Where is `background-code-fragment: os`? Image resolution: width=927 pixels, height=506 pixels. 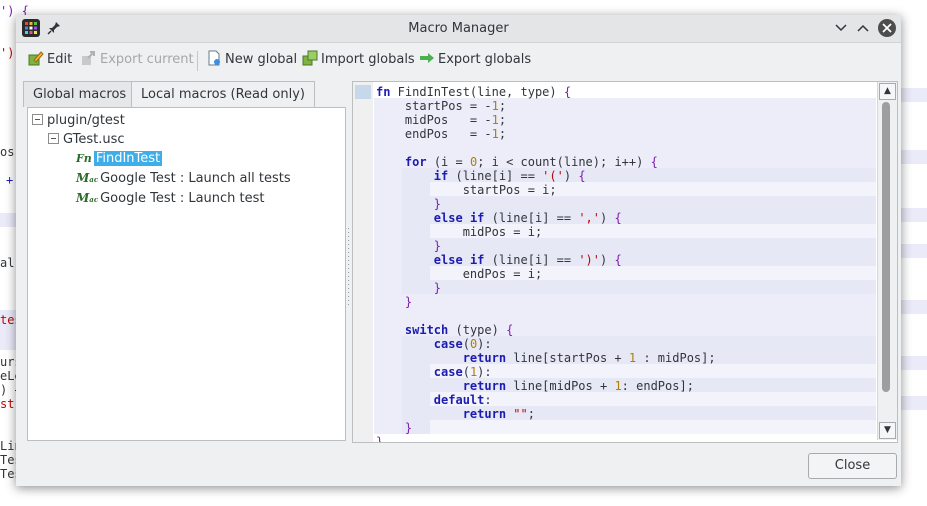 background-code-fragment: os is located at coordinates (7, 152).